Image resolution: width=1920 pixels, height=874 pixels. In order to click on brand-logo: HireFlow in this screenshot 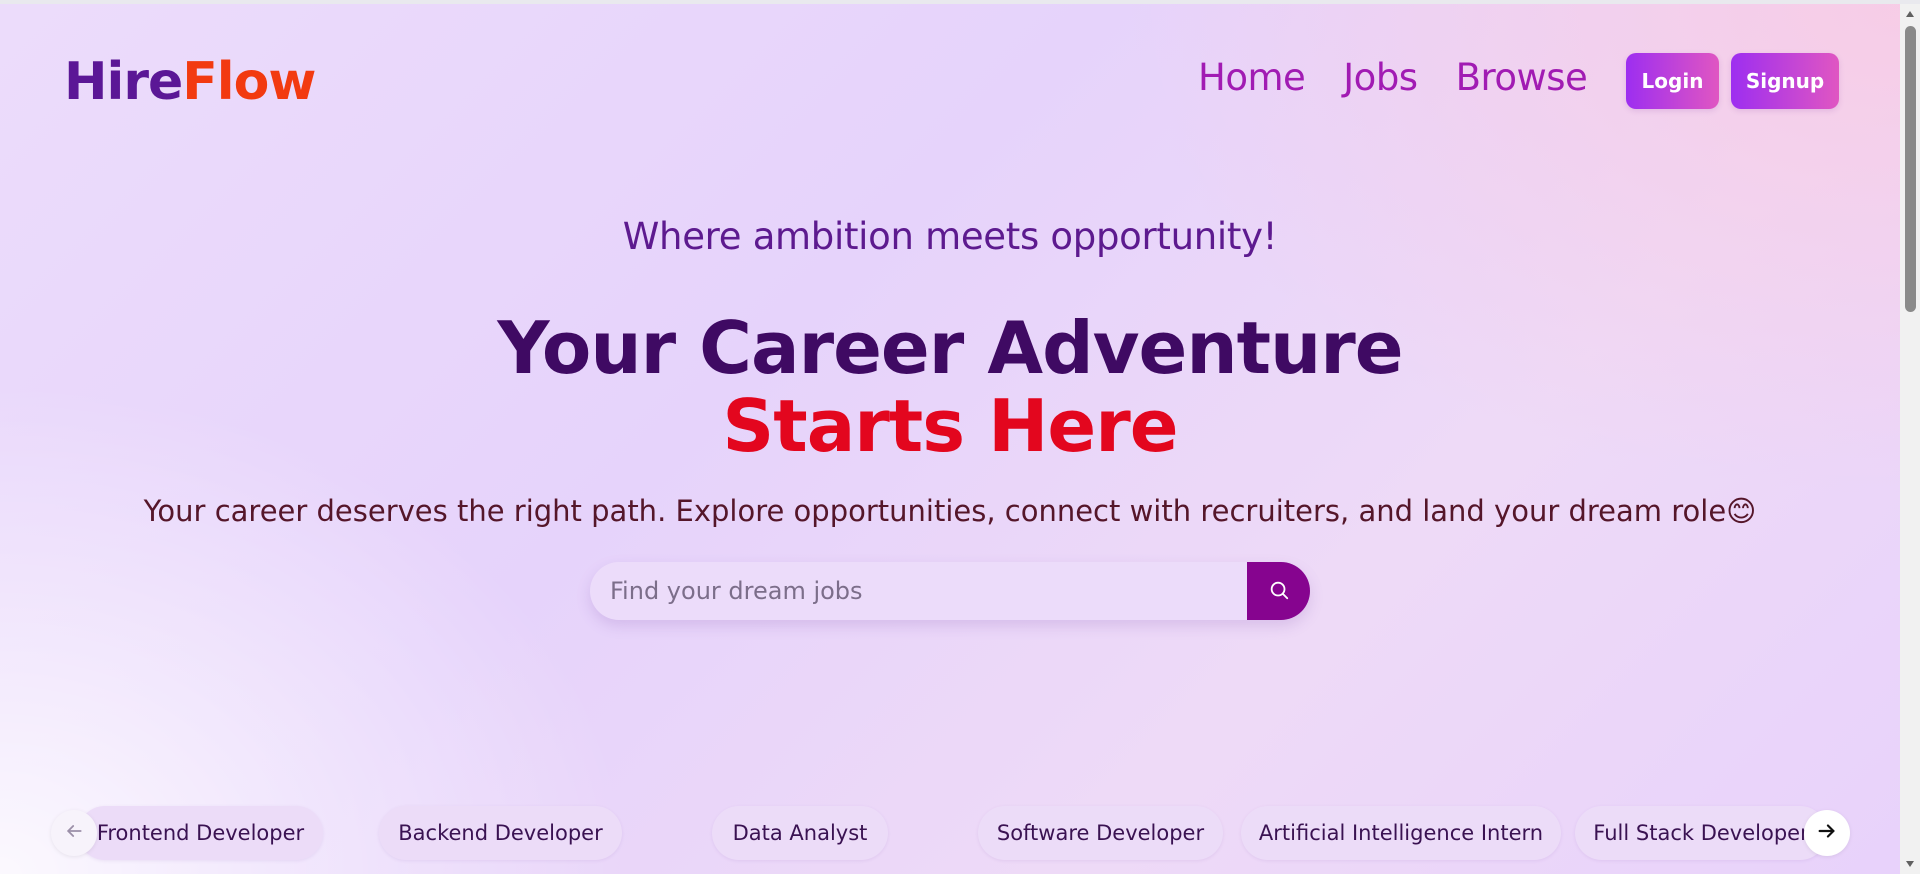, I will do `click(190, 82)`.